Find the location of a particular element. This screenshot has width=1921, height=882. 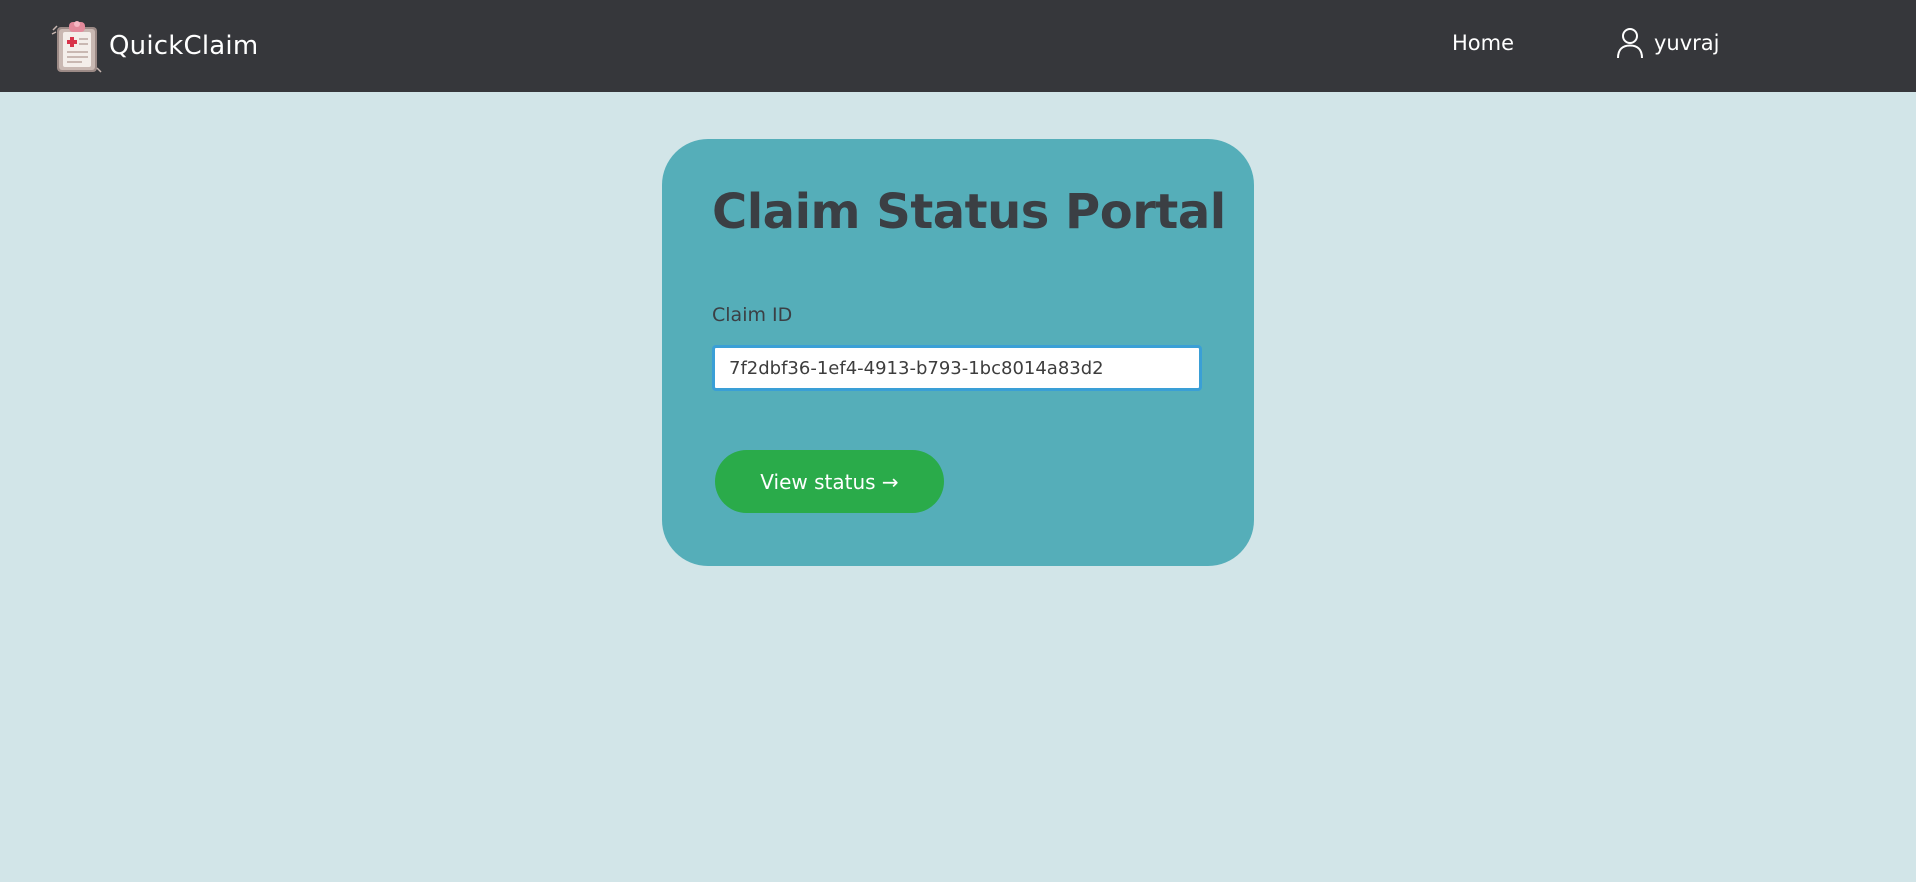

view-status-button: View status → is located at coordinates (829, 481).